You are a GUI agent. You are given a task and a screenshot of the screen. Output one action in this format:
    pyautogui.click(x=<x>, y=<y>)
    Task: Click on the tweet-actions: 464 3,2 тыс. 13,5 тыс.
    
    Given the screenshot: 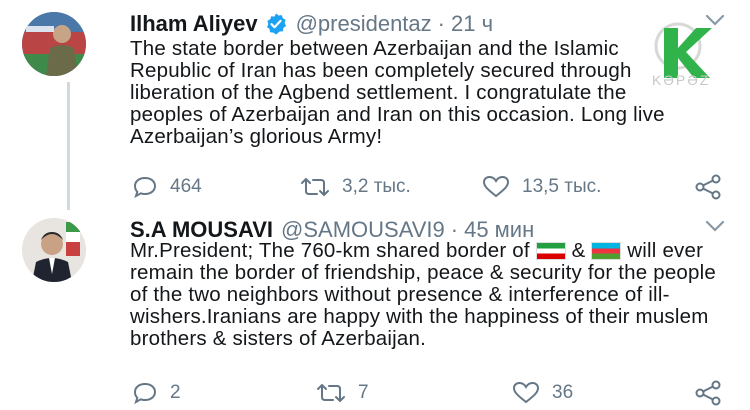 What is the action you would take?
    pyautogui.click(x=430, y=187)
    